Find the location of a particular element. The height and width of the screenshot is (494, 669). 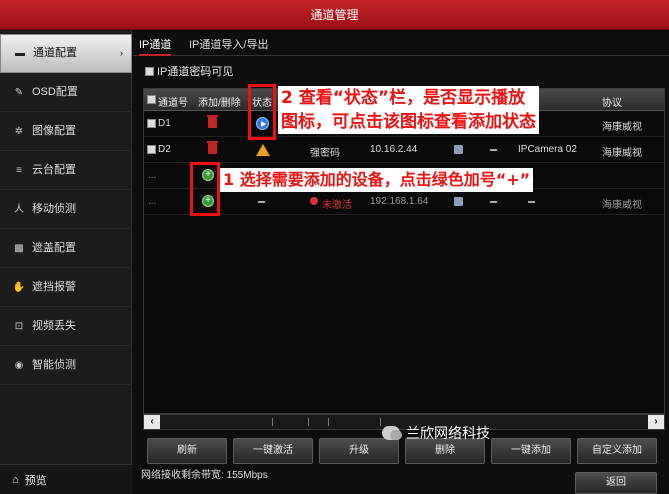

table-row: ... + 未激活 192.168.1.64 海康威视 is located at coordinates (404, 202).